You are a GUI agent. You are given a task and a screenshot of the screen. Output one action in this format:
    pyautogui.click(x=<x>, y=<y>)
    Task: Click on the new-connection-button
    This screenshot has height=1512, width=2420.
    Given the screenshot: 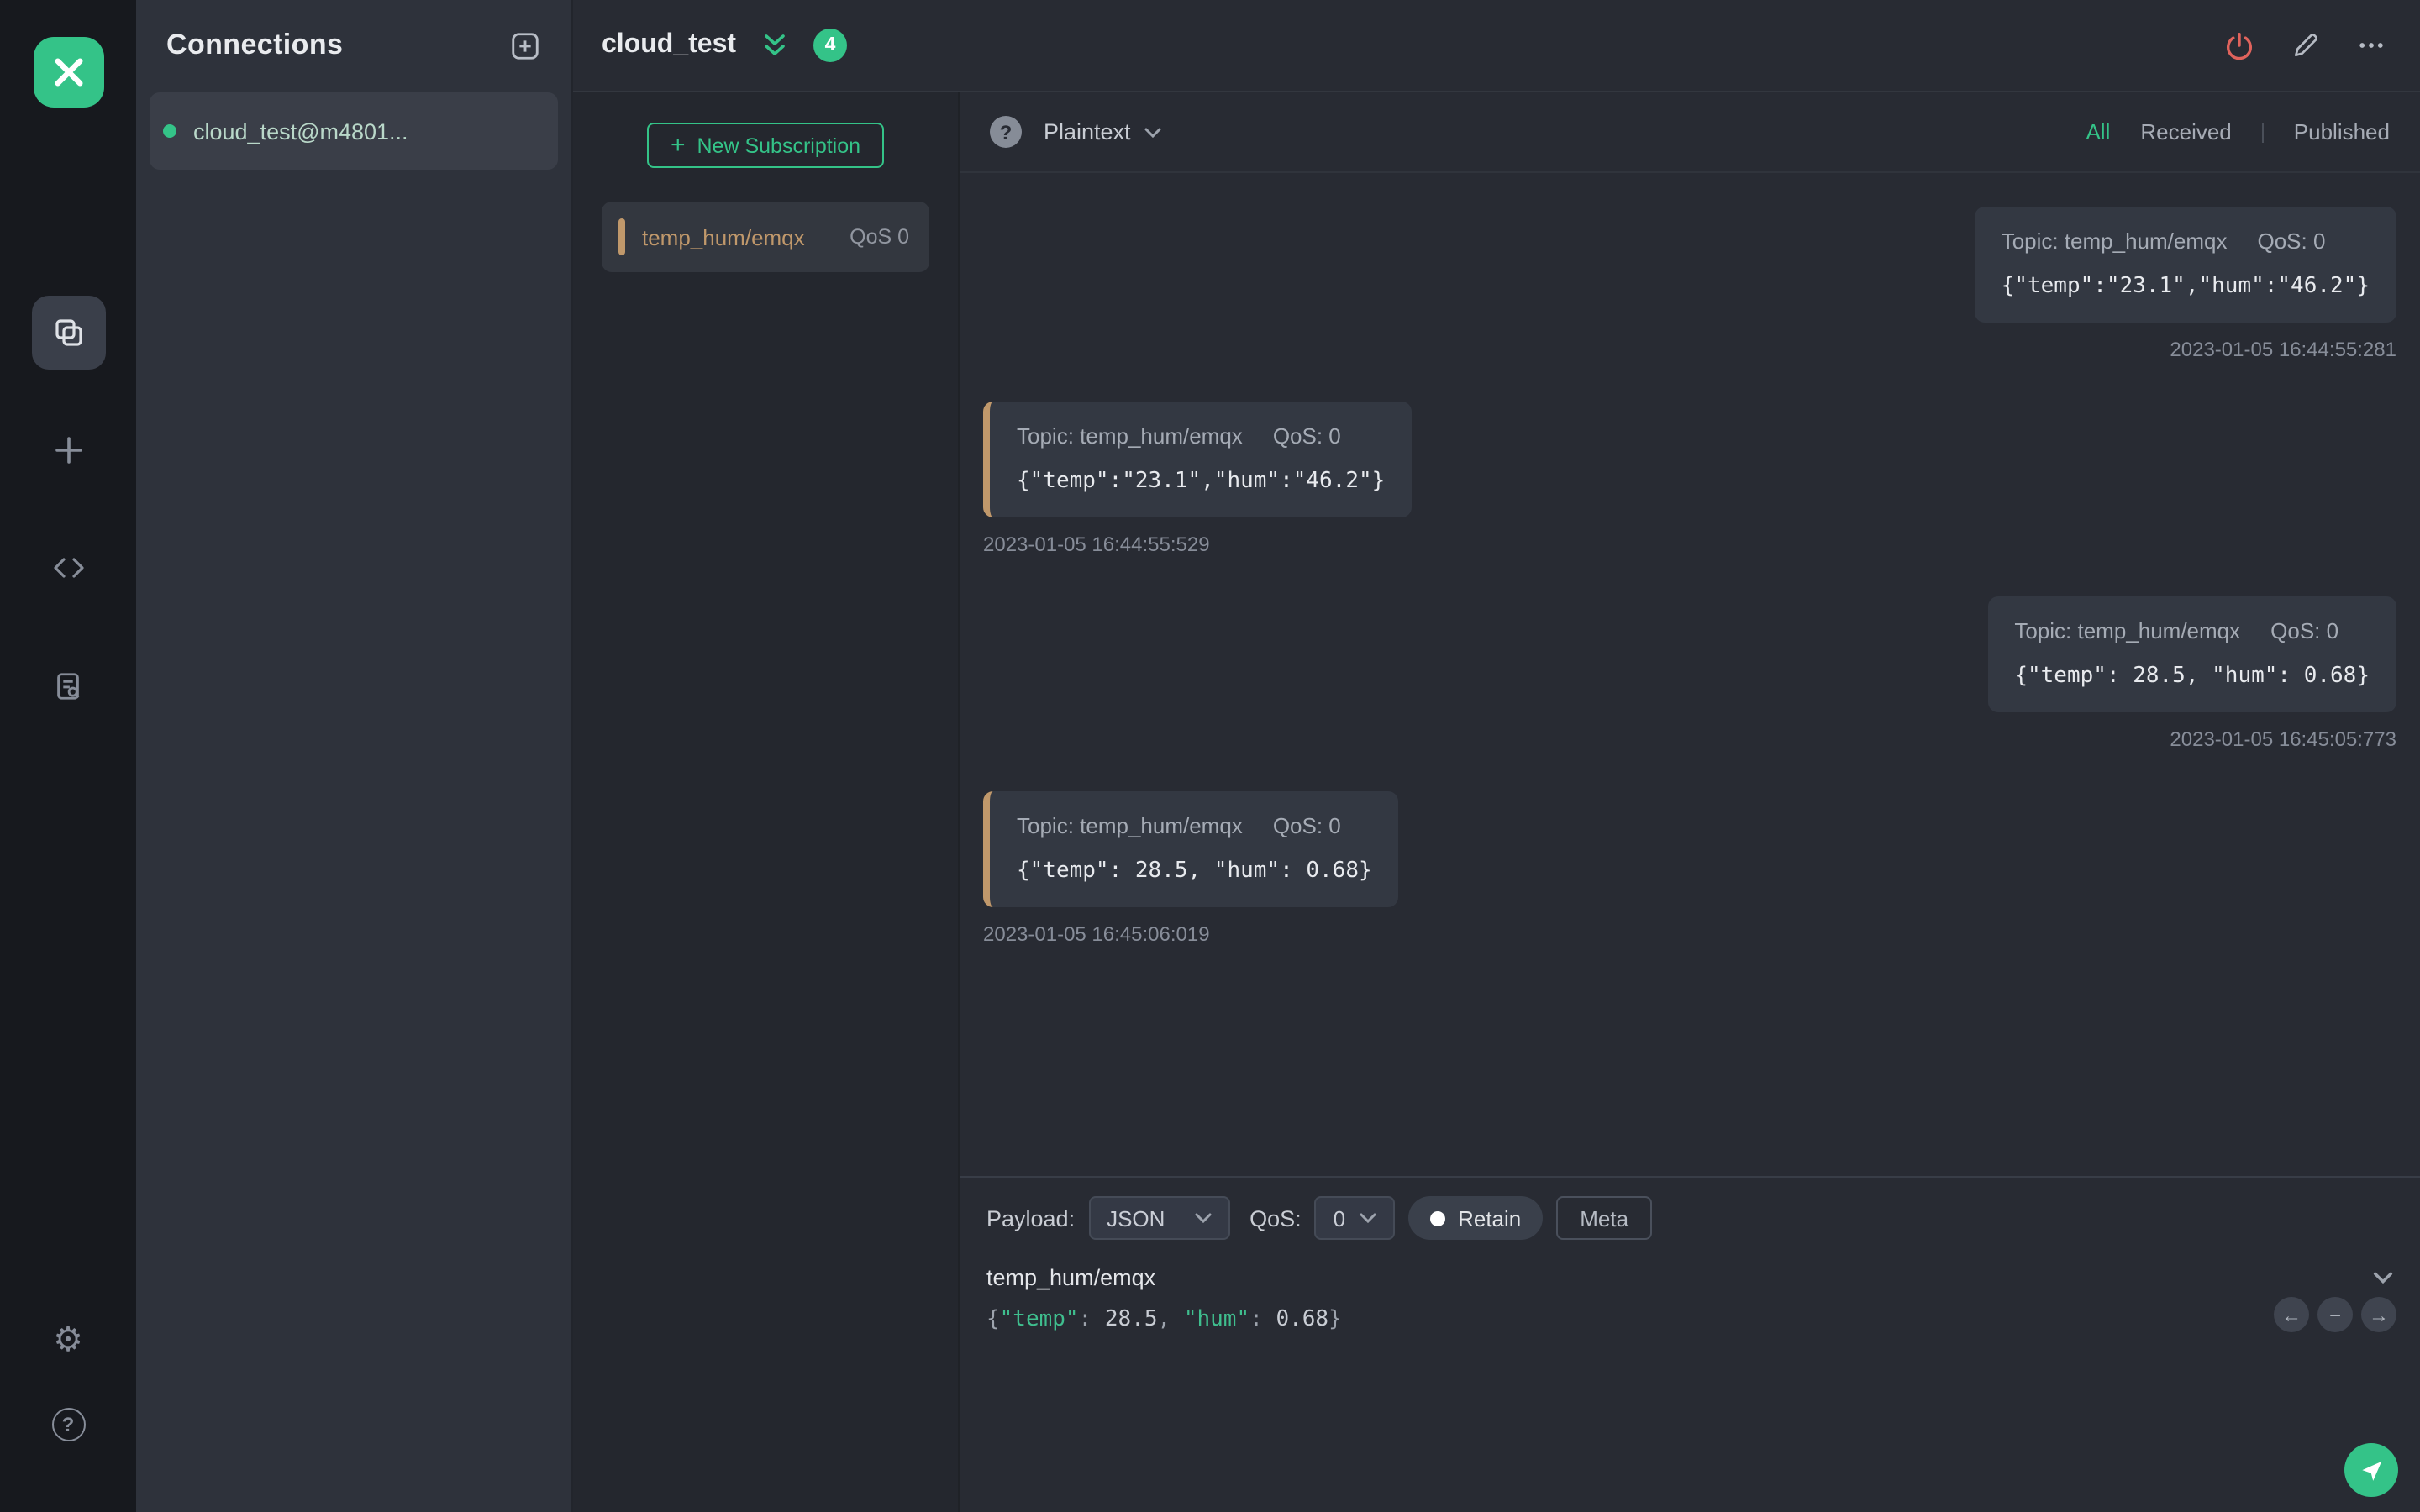 What is the action you would take?
    pyautogui.click(x=525, y=45)
    